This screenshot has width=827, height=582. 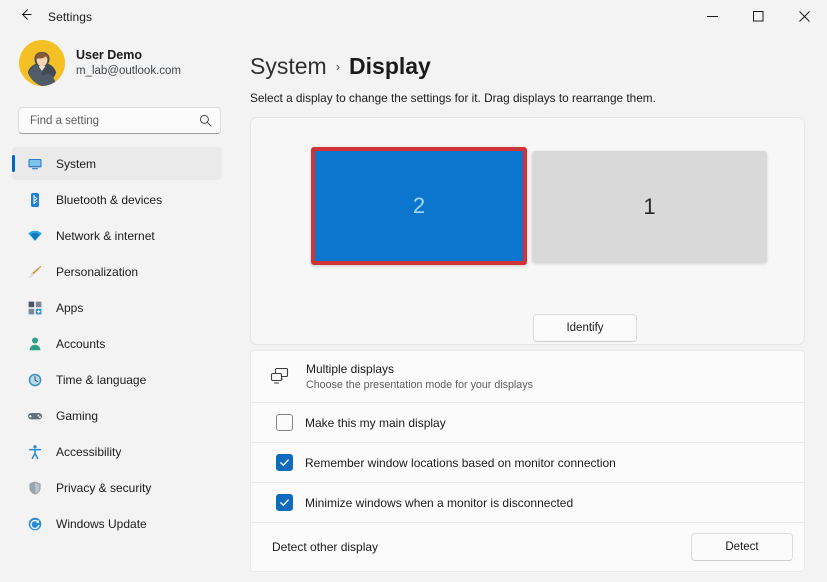 I want to click on sidebar-item-time-language: Time & language, so click(x=117, y=379).